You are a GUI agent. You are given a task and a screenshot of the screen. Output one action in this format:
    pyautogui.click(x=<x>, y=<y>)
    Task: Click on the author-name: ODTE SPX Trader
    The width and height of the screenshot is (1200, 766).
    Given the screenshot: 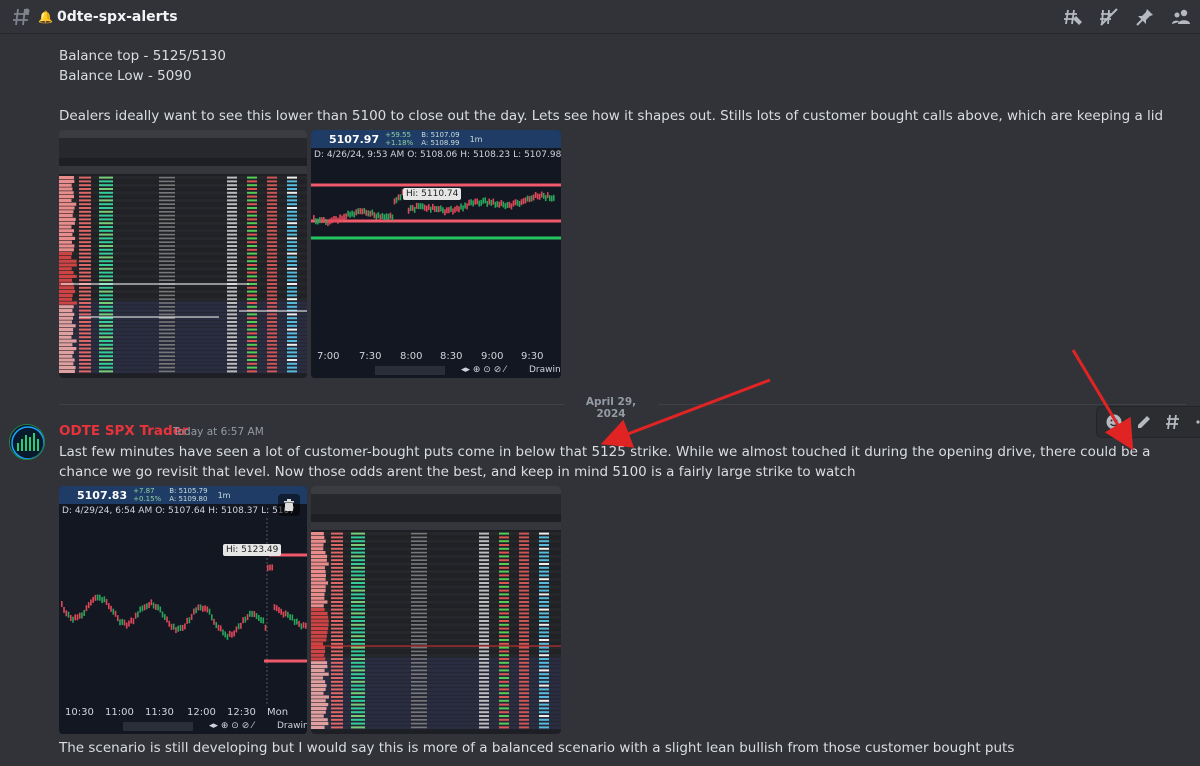 What is the action you would take?
    pyautogui.click(x=124, y=431)
    